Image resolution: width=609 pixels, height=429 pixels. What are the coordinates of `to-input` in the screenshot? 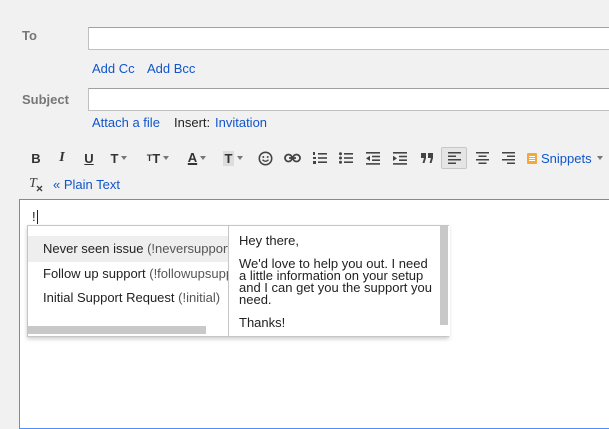 It's located at (348, 38).